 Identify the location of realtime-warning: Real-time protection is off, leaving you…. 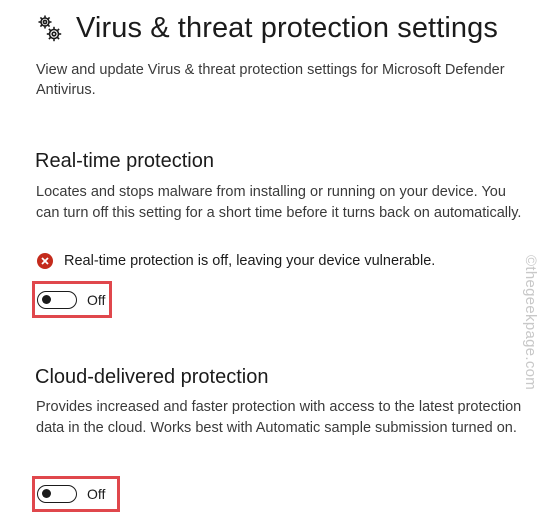
(236, 261).